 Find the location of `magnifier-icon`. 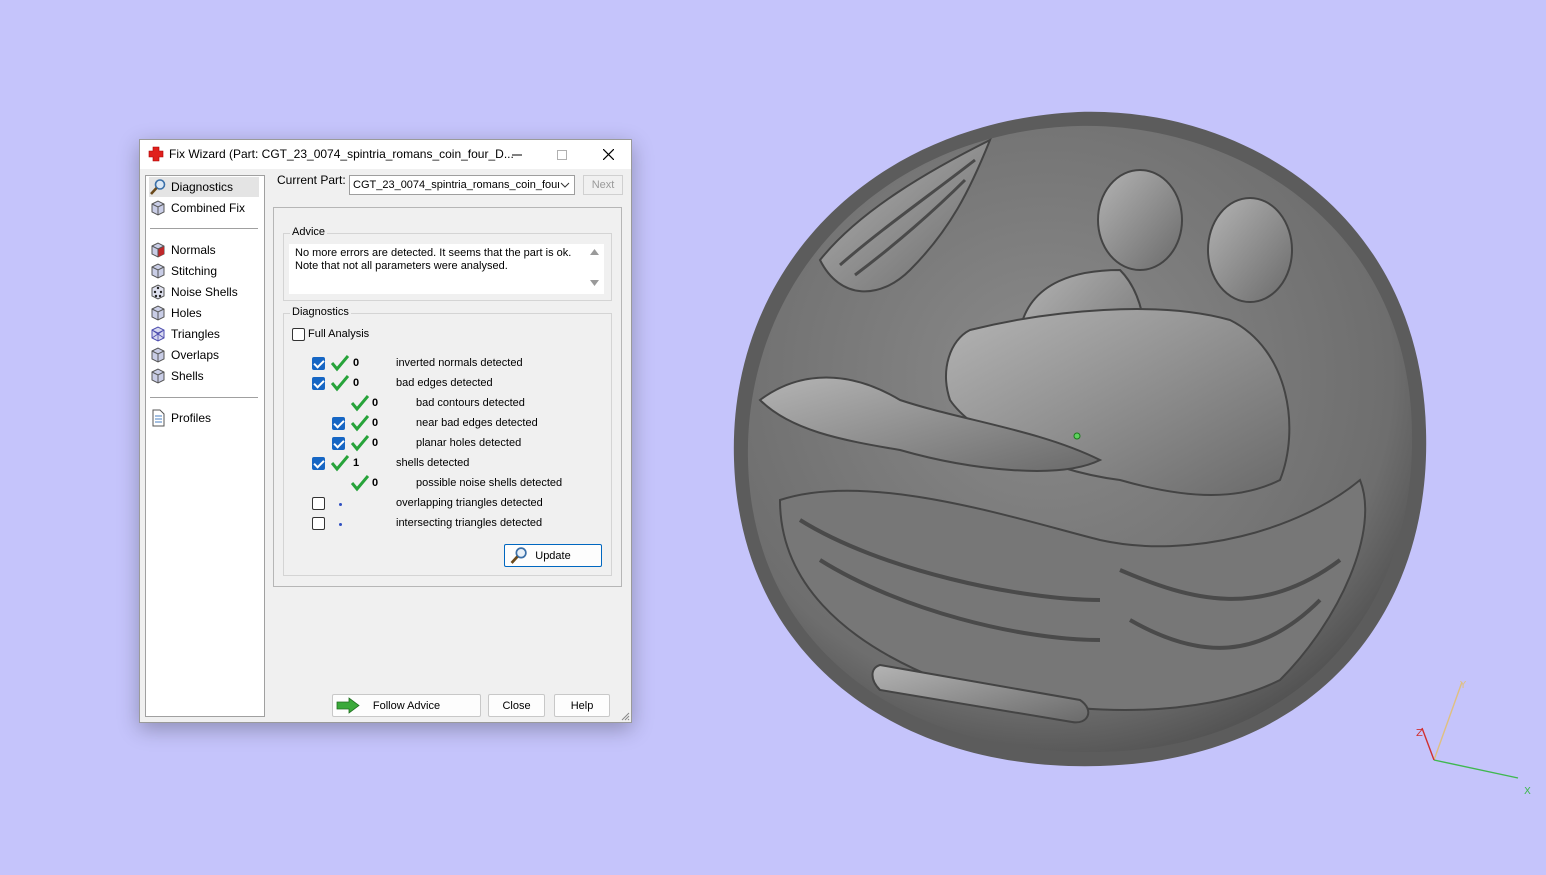

magnifier-icon is located at coordinates (518, 555).